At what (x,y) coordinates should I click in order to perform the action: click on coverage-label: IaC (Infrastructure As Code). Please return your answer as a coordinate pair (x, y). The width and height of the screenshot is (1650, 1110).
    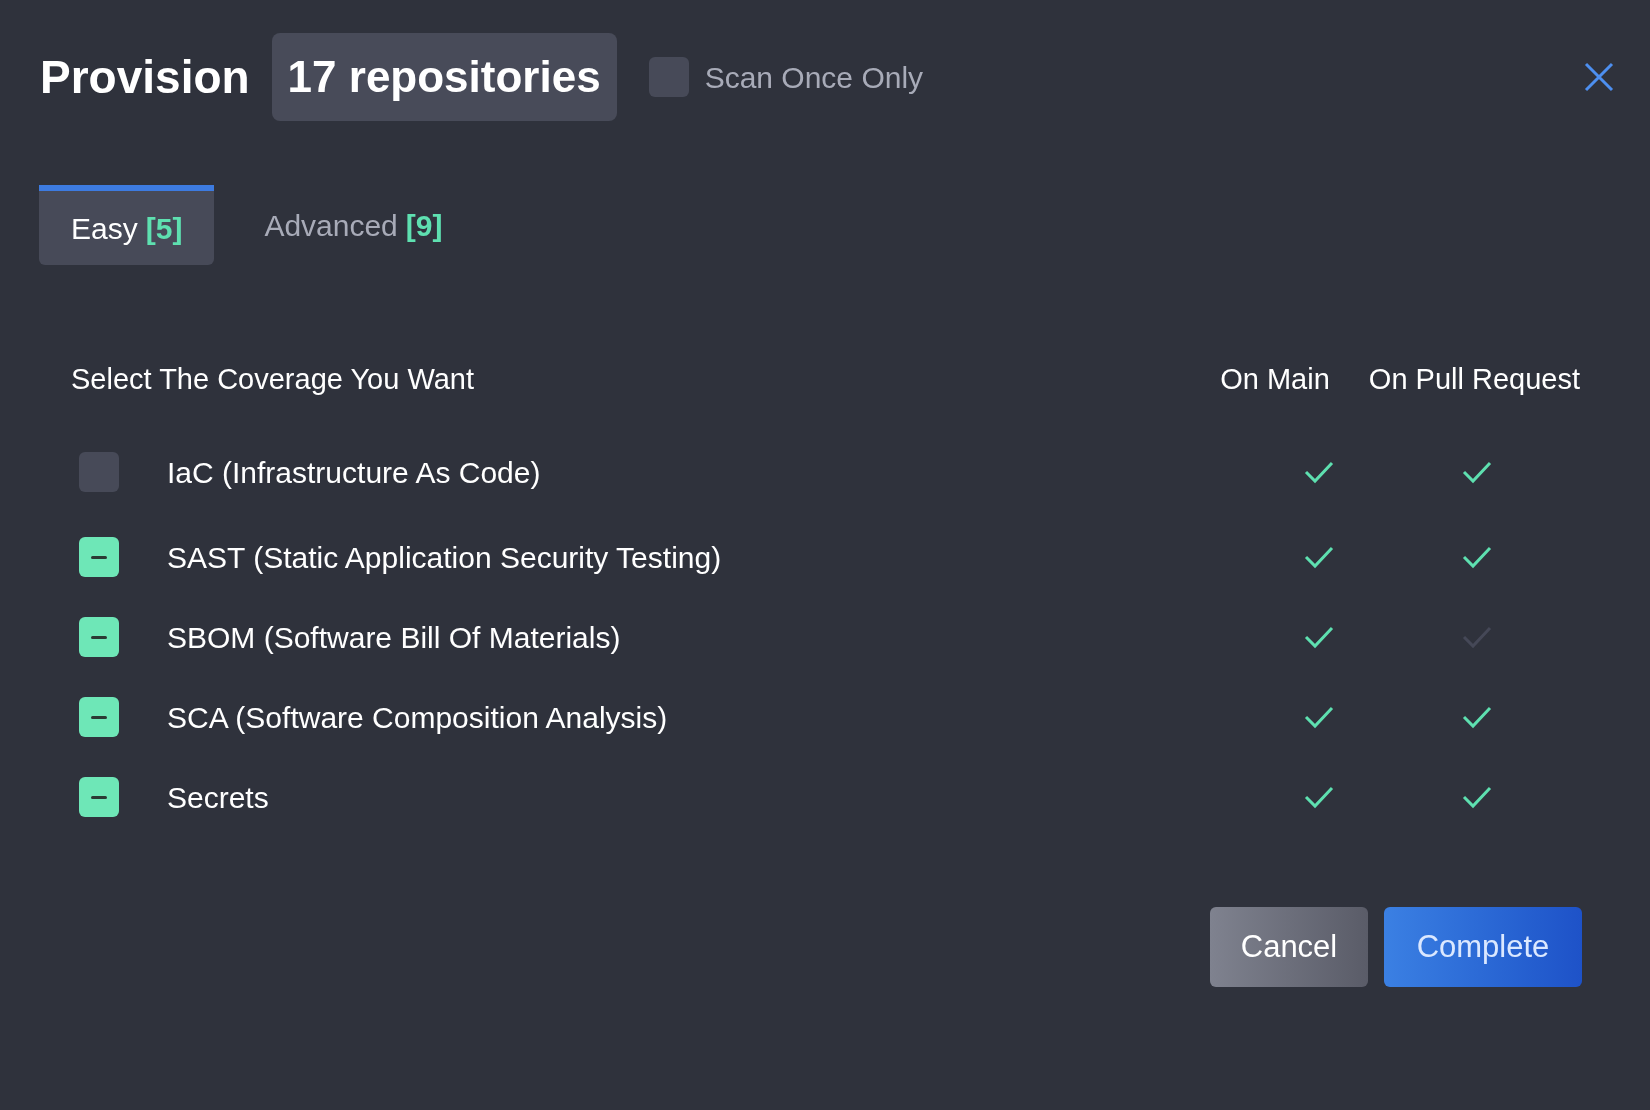
    Looking at the image, I should click on (354, 472).